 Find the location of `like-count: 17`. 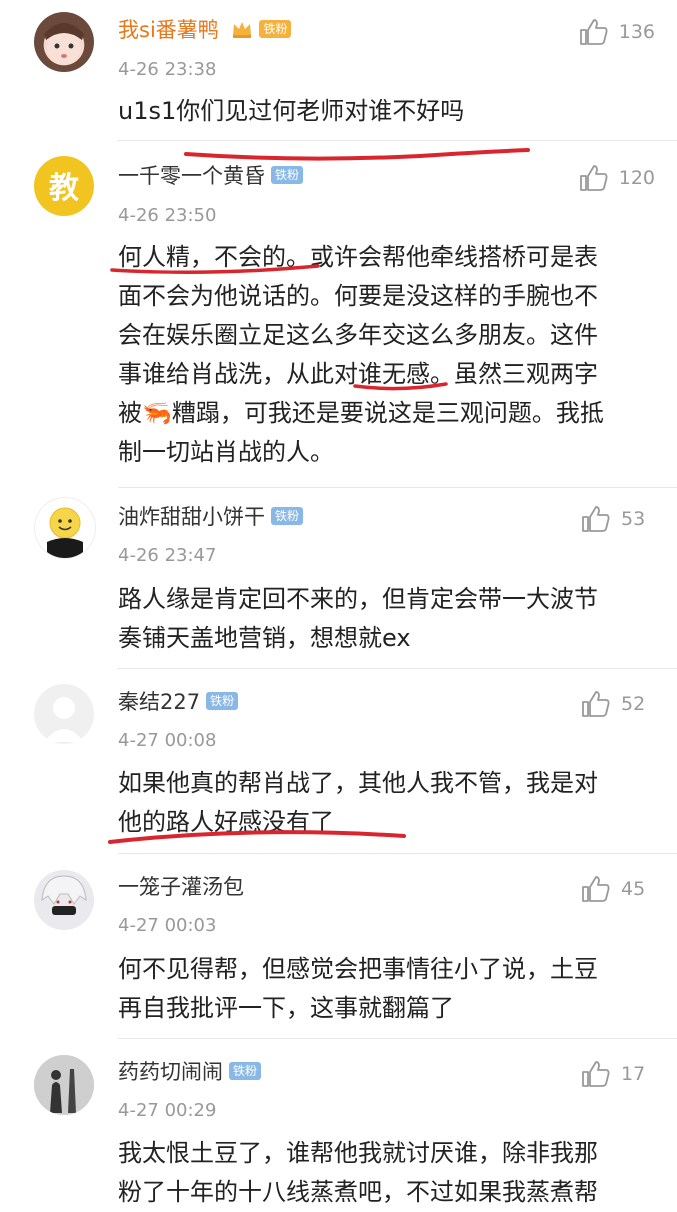

like-count: 17 is located at coordinates (633, 1074).